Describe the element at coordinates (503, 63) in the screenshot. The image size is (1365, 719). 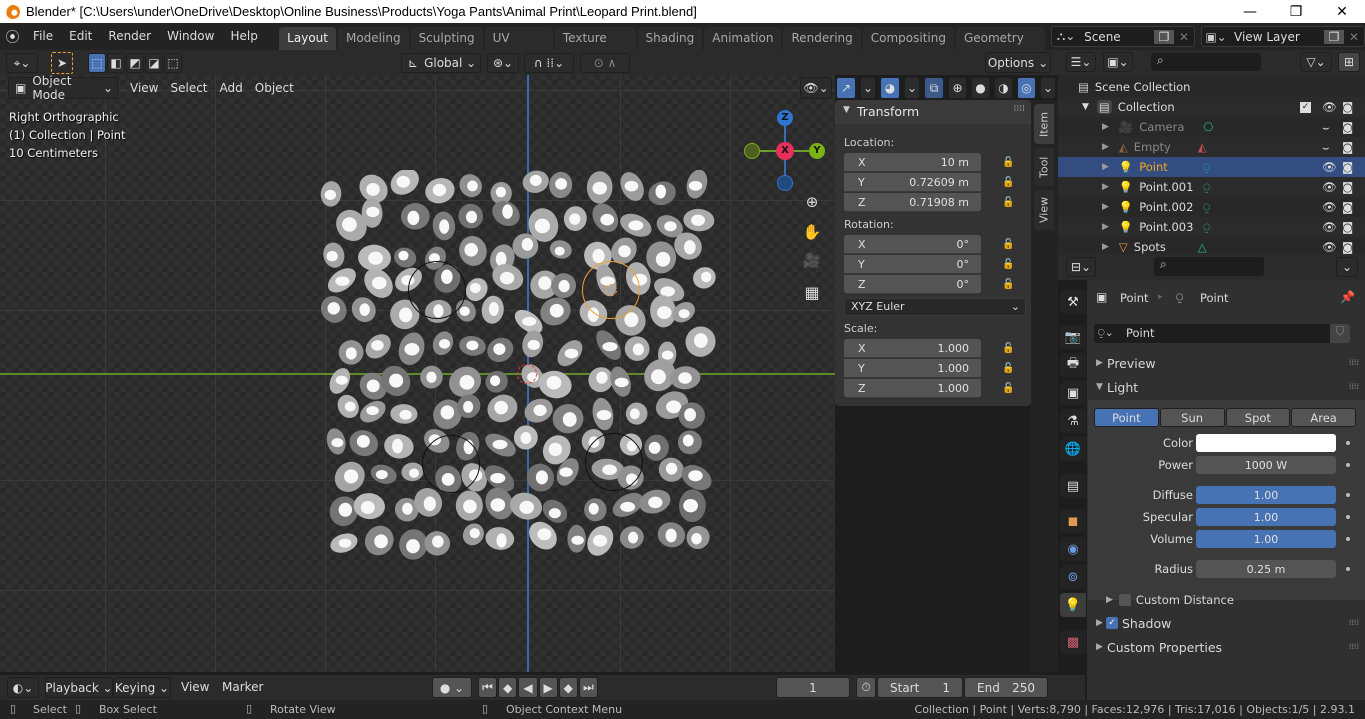
I see `pivot-point-dropdown: ⊛⌄` at that location.